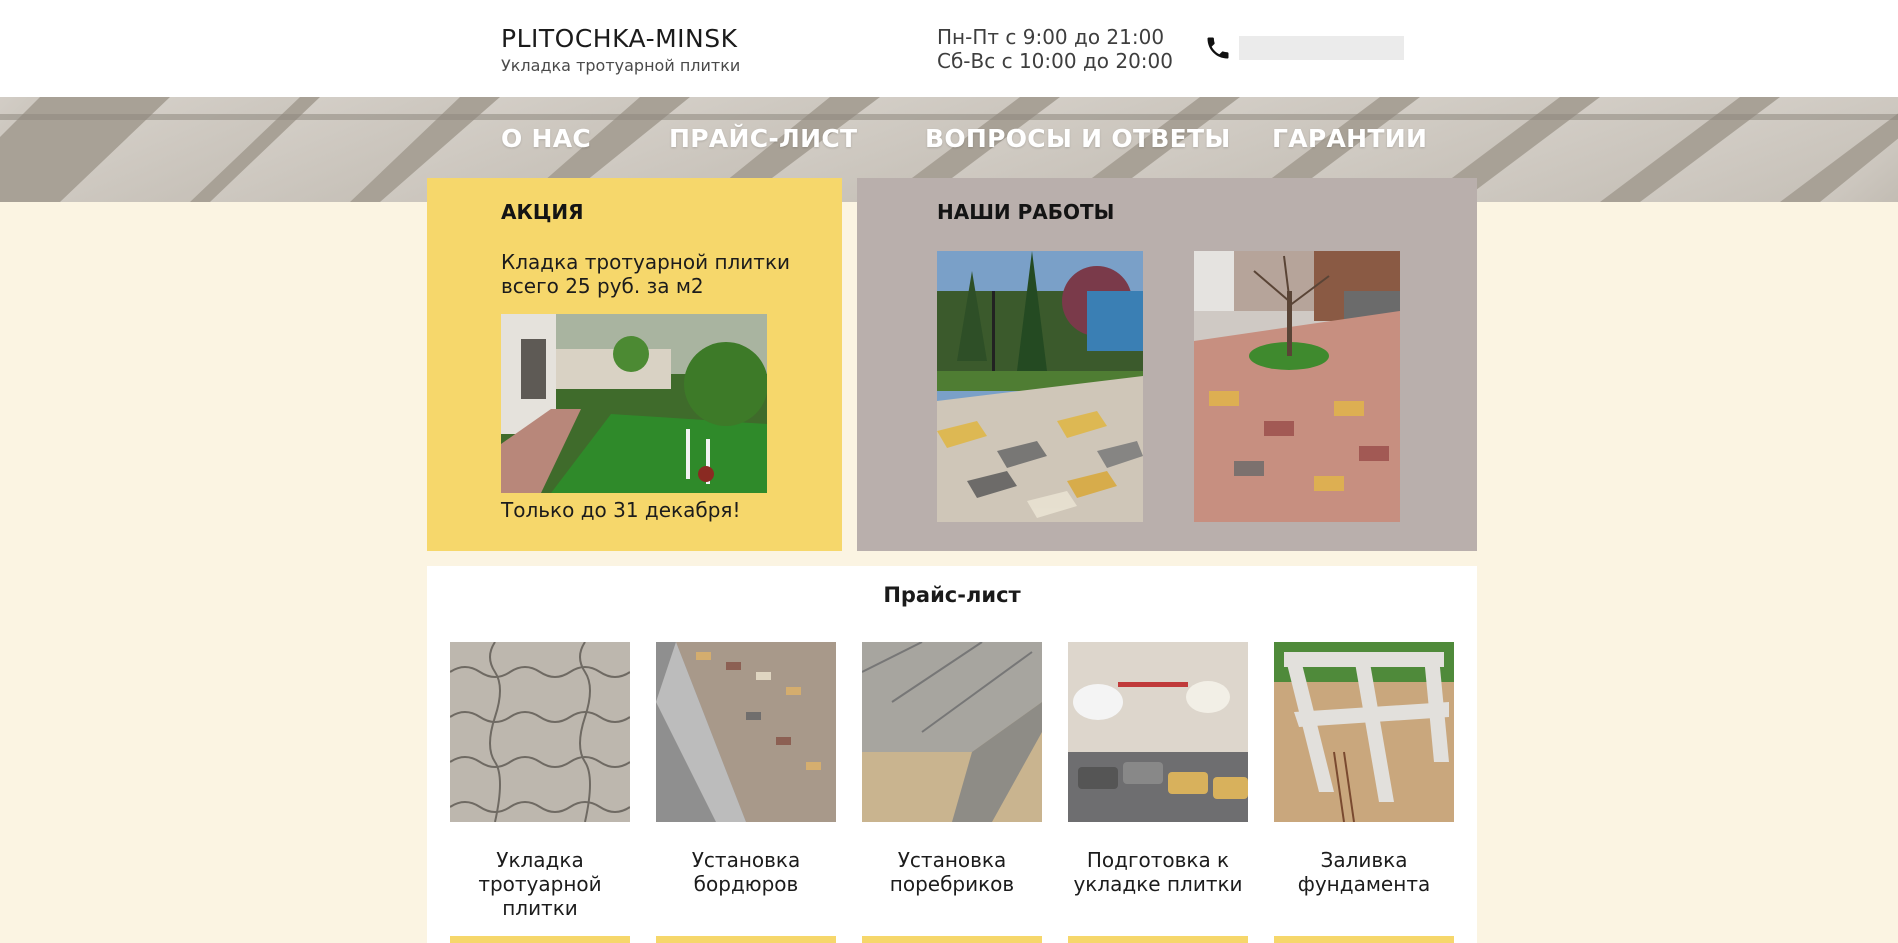 The image size is (1898, 943). Describe the element at coordinates (952, 732) in the screenshot. I see `service-photo-borders` at that location.